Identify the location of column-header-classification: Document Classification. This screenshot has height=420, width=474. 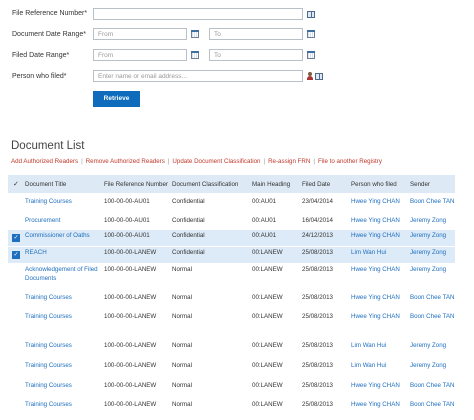
(205, 184).